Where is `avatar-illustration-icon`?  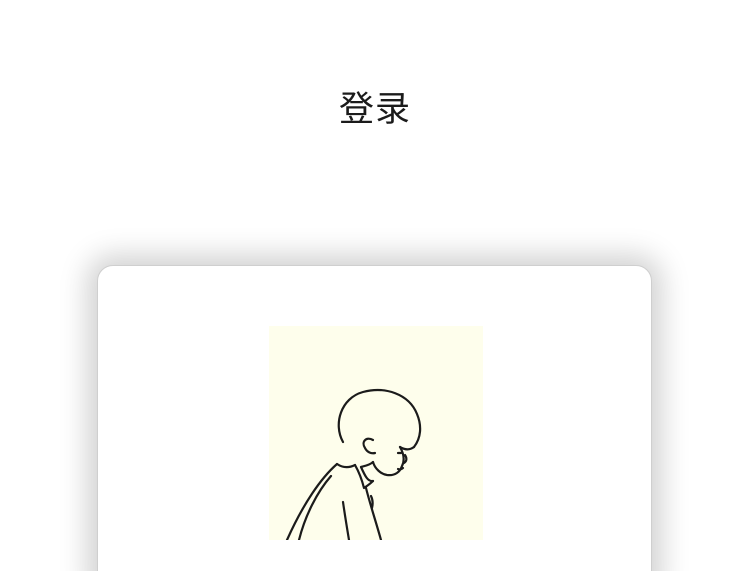 avatar-illustration-icon is located at coordinates (353, 464).